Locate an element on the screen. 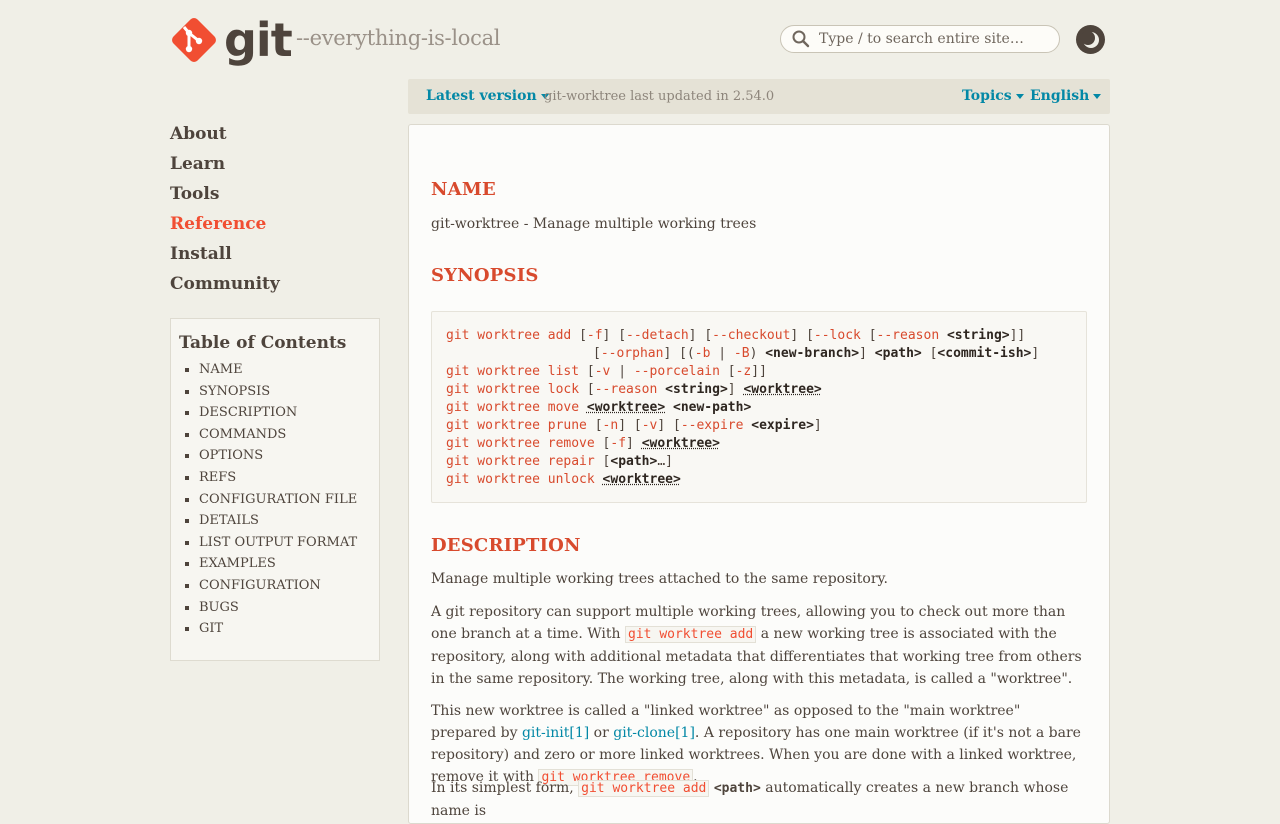  toc-item: DETAILS is located at coordinates (275, 521).